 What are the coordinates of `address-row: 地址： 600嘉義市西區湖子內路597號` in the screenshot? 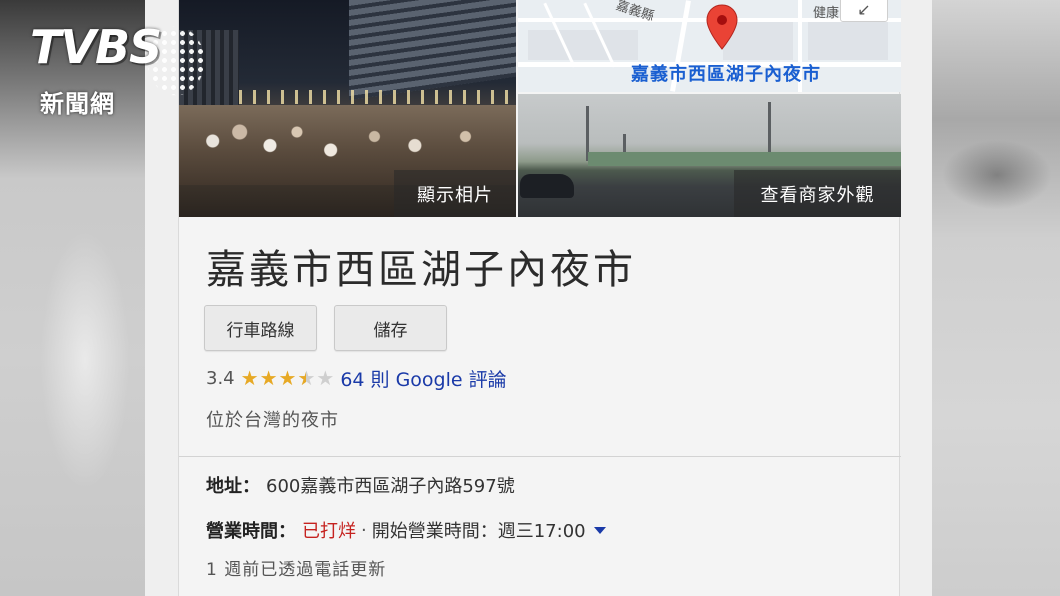 It's located at (360, 485).